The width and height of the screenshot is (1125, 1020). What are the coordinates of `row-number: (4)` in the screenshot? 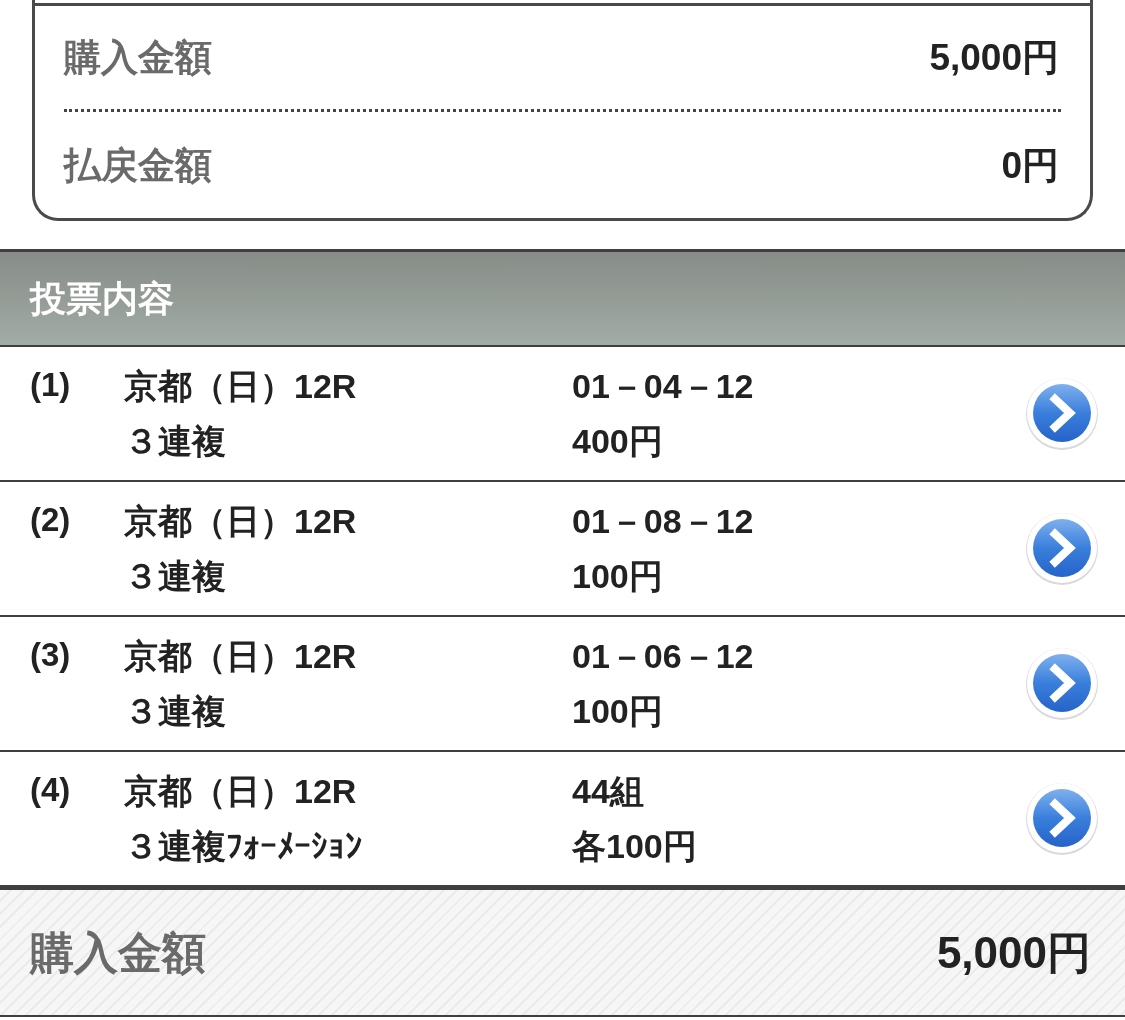 It's located at (51, 790).